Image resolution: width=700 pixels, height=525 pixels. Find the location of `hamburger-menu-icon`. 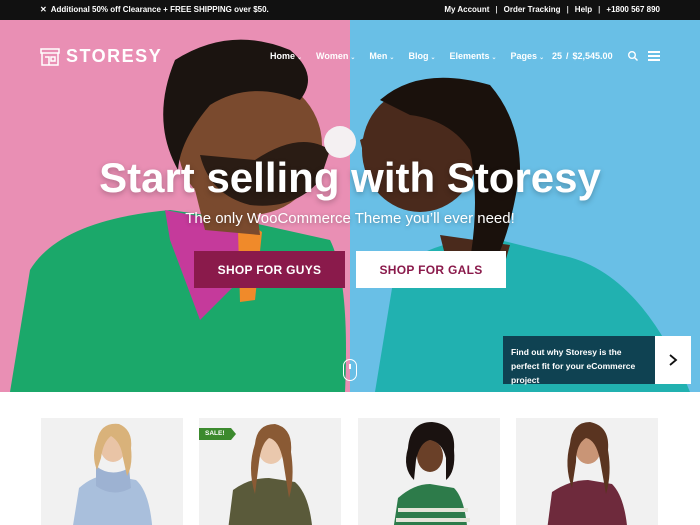

hamburger-menu-icon is located at coordinates (654, 56).